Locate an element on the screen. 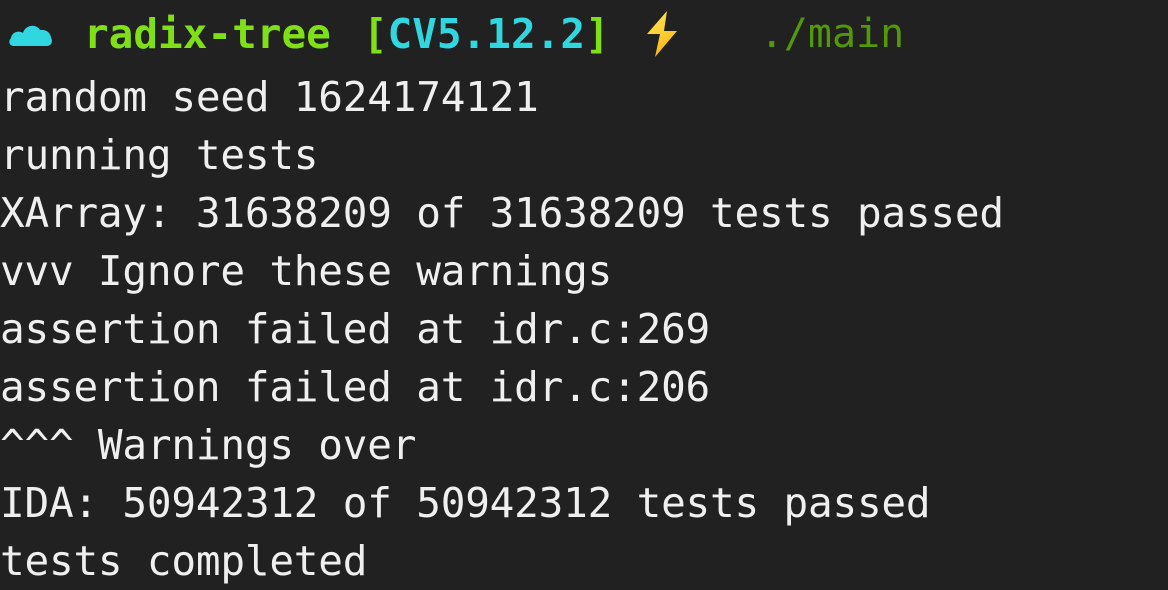 This screenshot has height=590, width=1168. prompt-bracket-open: [ is located at coordinates (375, 34).